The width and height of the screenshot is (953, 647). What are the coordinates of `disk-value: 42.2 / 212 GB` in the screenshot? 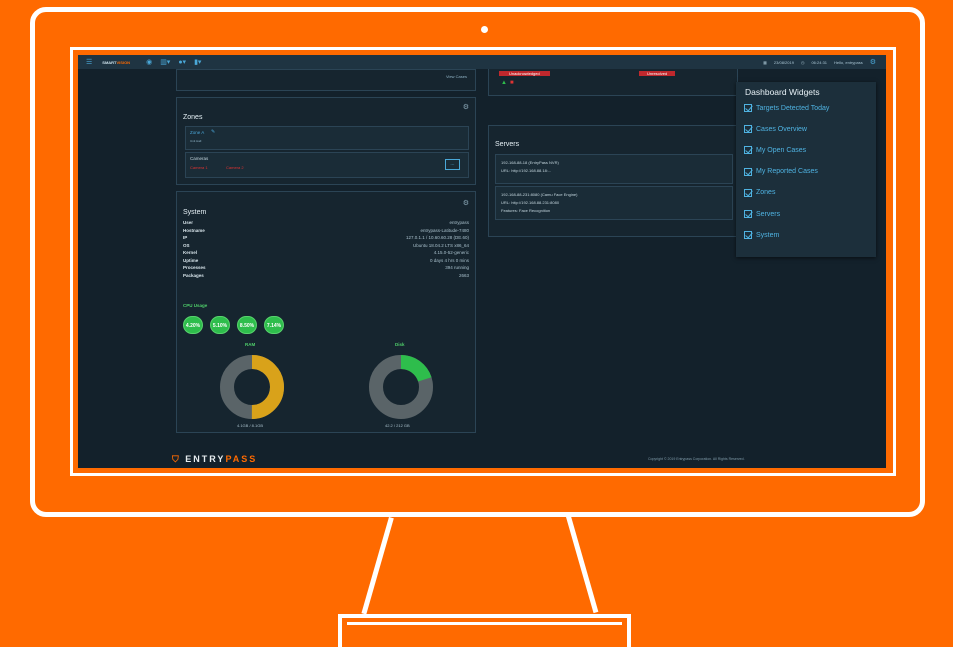 It's located at (397, 425).